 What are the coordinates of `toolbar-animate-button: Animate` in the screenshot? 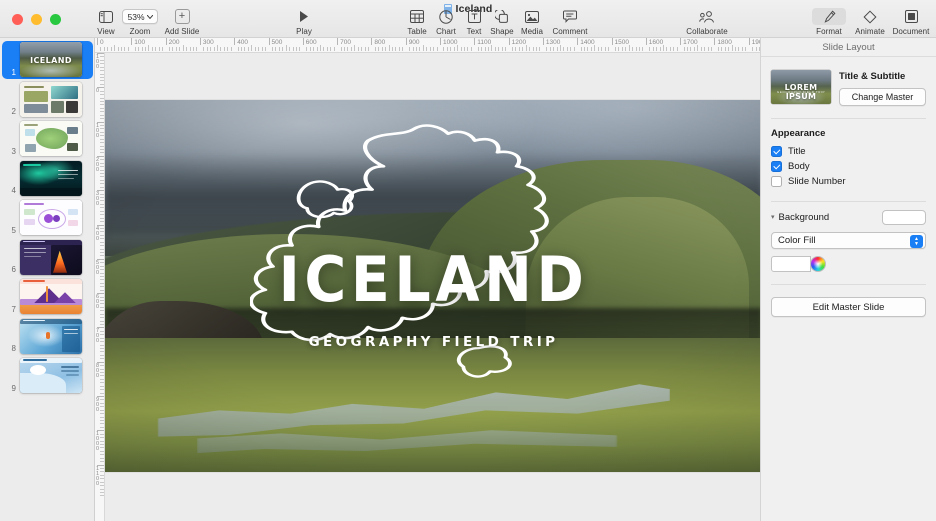 It's located at (870, 22).